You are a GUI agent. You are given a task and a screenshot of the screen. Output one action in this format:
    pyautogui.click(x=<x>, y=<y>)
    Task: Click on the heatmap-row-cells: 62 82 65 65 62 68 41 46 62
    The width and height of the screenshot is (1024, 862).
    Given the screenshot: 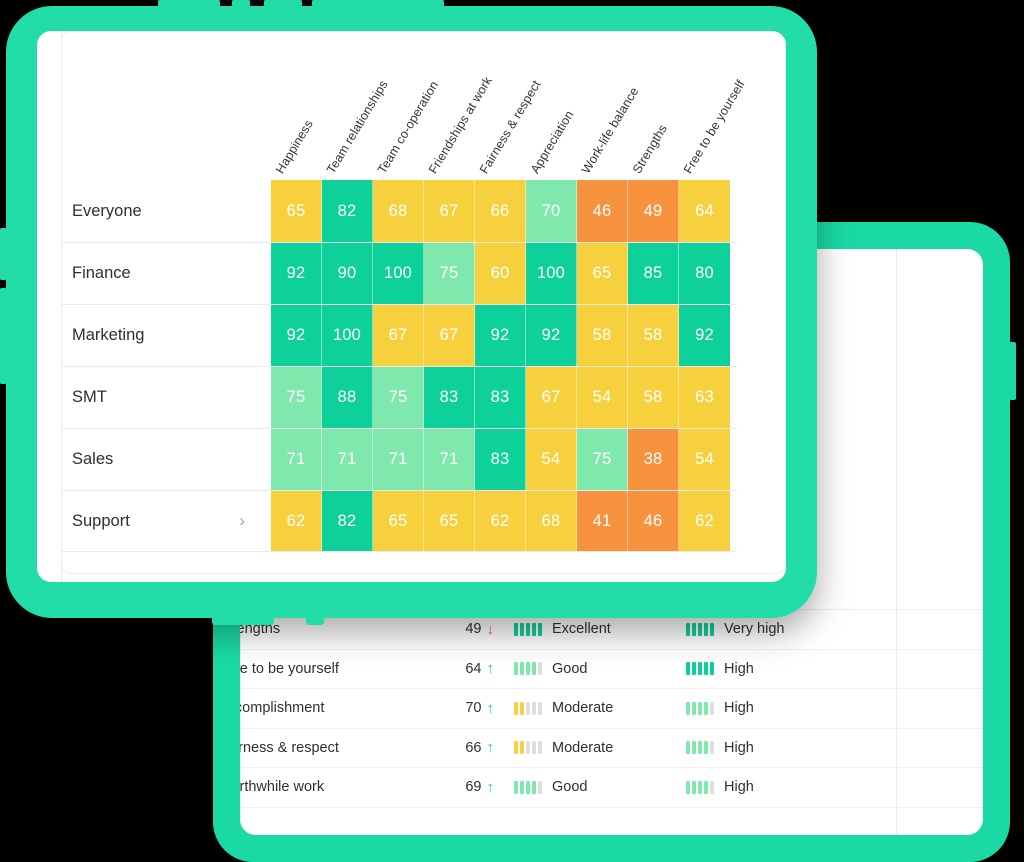 What is the action you would take?
    pyautogui.click(x=500, y=521)
    